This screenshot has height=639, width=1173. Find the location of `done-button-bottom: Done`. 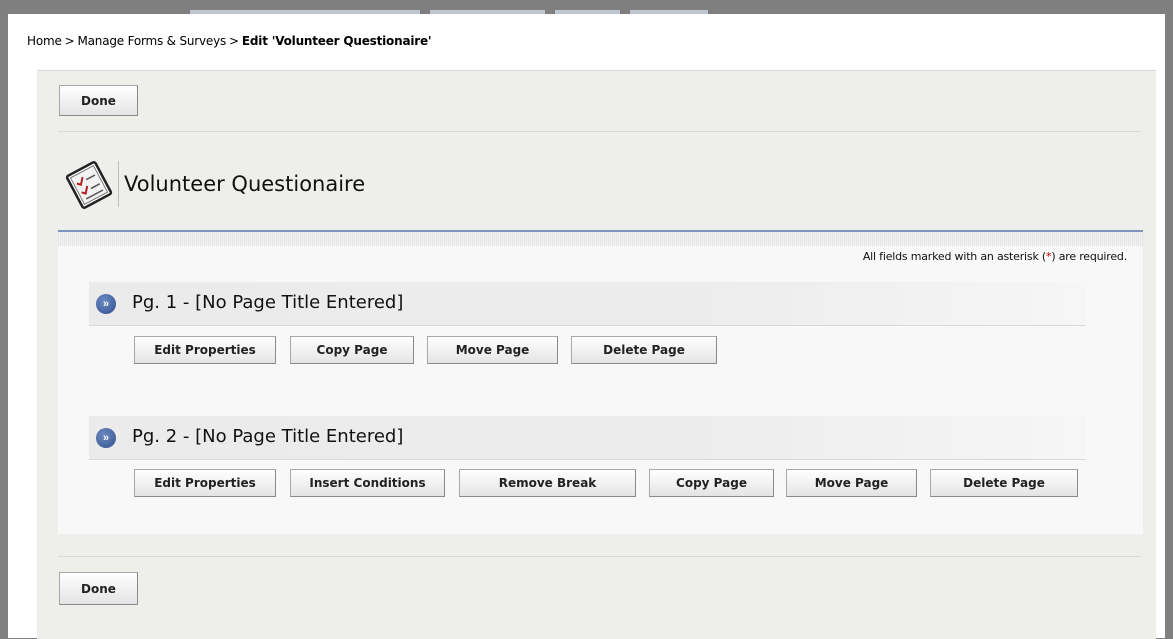

done-button-bottom: Done is located at coordinates (98, 588).